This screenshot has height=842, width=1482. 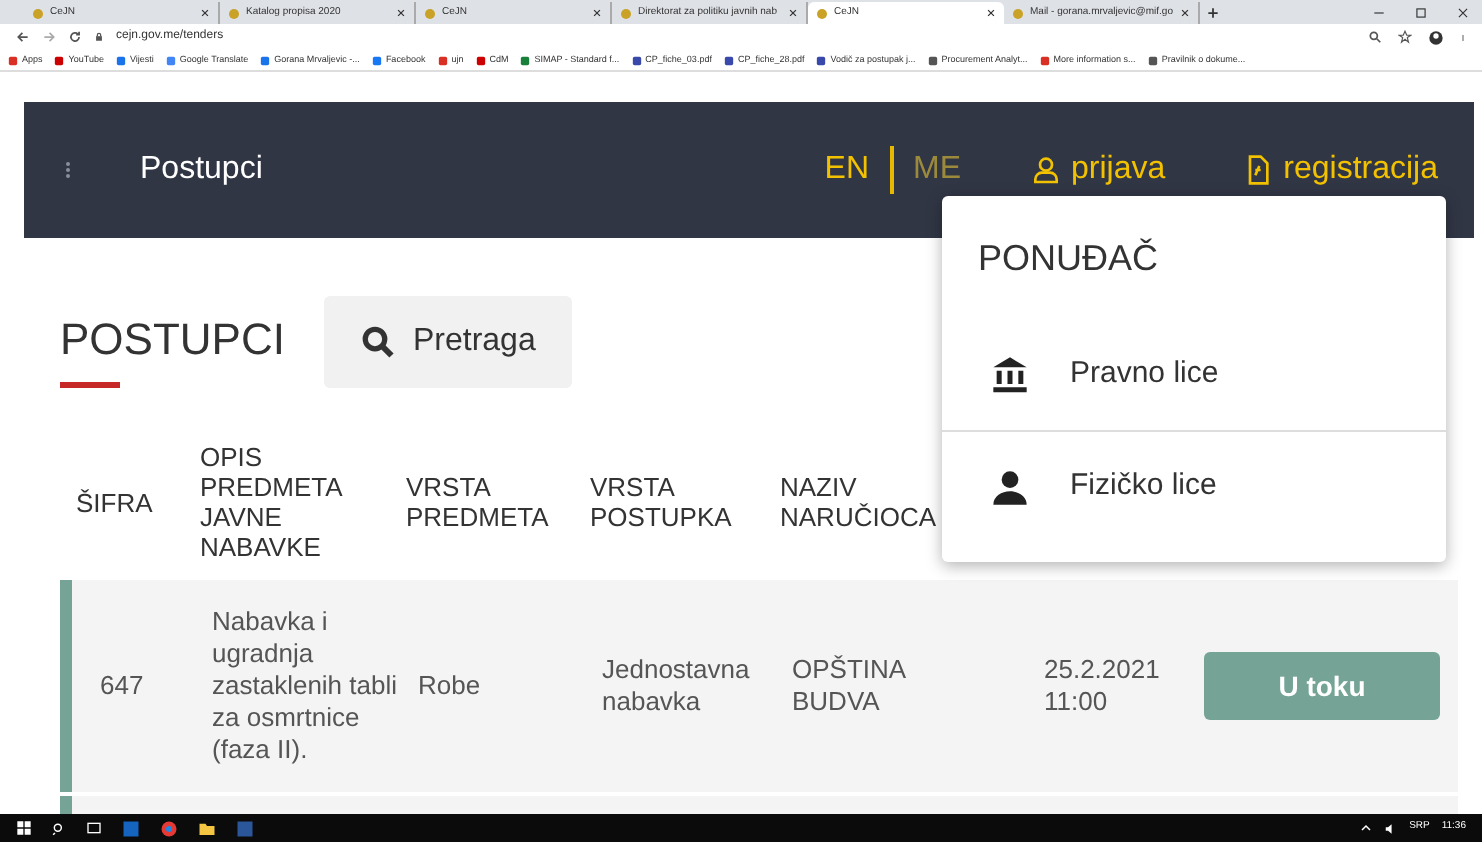 I want to click on restore-icon, so click(x=1421, y=13).